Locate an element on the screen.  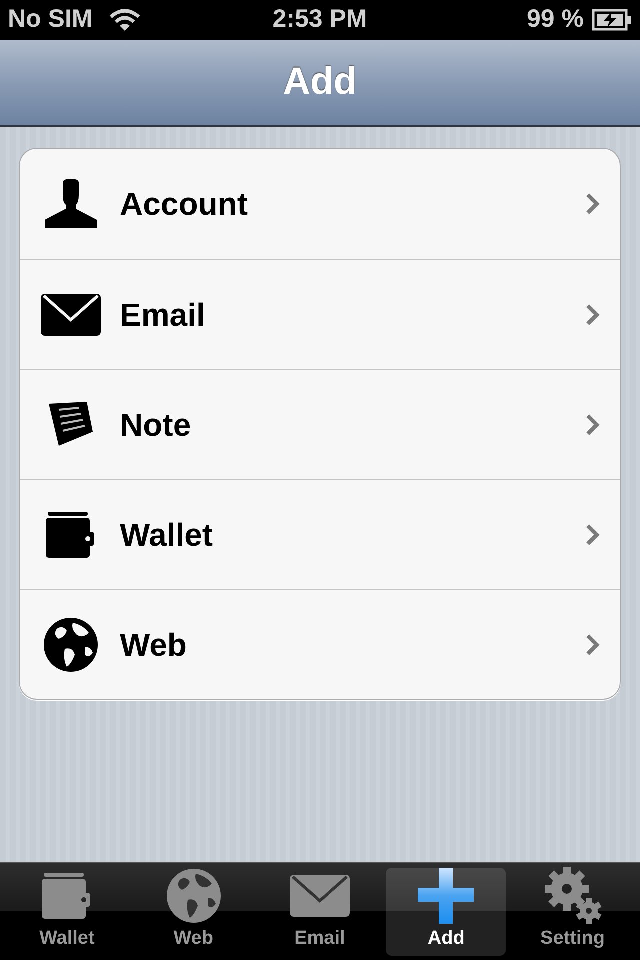
tab-item: Email is located at coordinates (320, 912).